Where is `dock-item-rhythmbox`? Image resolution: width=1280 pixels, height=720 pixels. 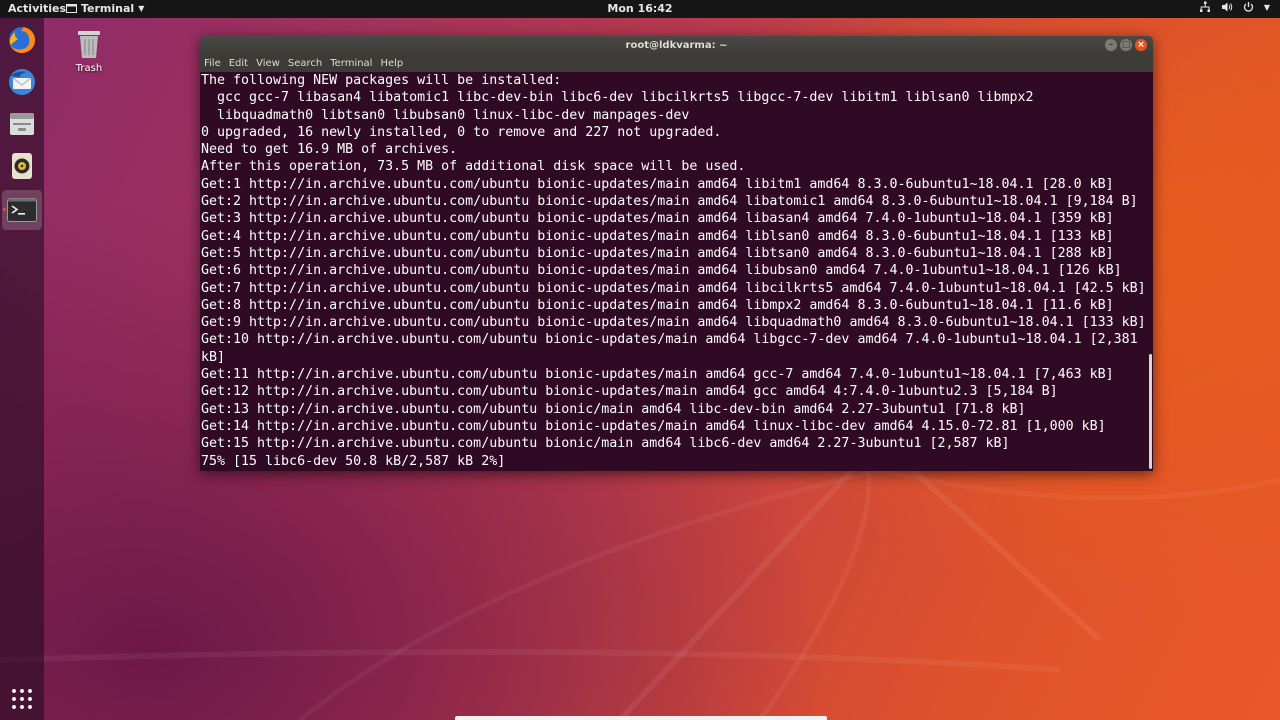
dock-item-rhythmbox is located at coordinates (22, 166).